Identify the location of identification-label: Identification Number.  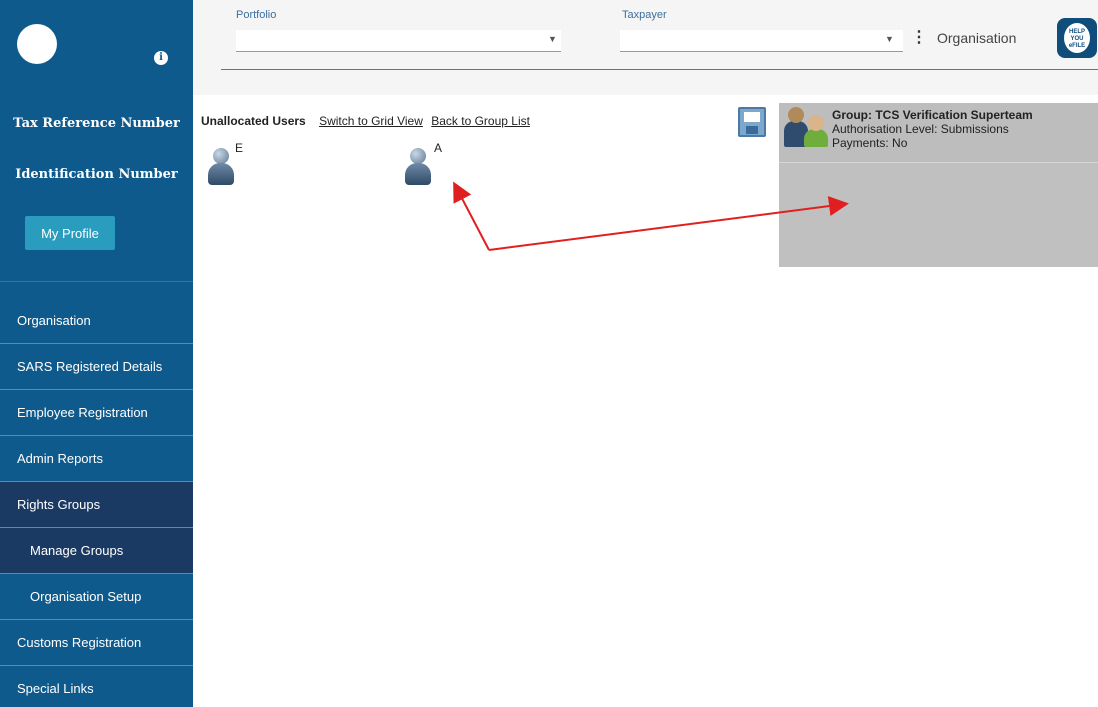
(96, 174).